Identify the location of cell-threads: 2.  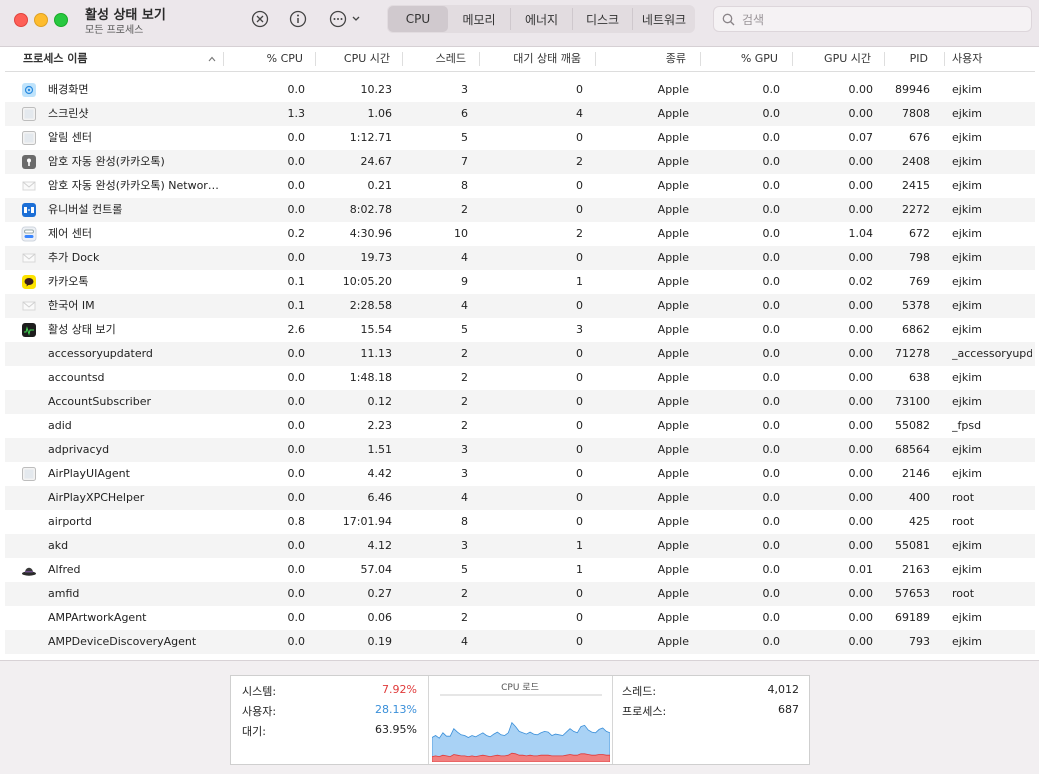
(464, 377).